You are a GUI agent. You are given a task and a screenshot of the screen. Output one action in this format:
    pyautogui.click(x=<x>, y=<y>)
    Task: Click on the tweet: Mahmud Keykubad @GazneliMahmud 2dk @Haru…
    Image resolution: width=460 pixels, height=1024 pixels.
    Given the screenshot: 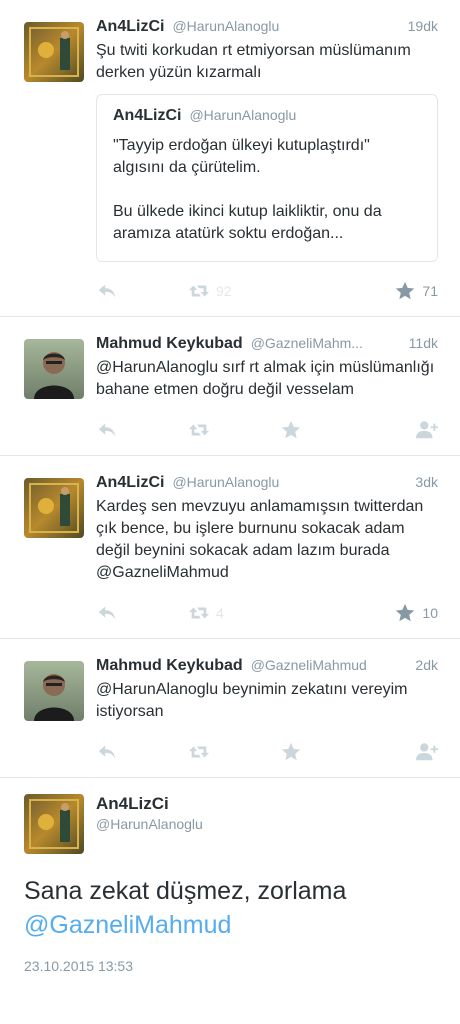 What is the action you would take?
    pyautogui.click(x=230, y=708)
    